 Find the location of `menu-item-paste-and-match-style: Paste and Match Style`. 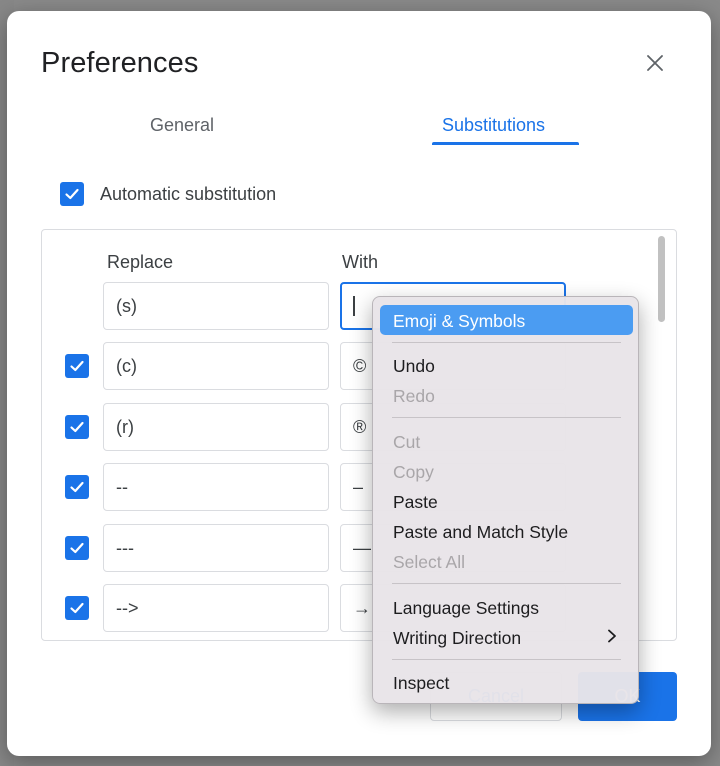

menu-item-paste-and-match-style: Paste and Match Style is located at coordinates (480, 532).